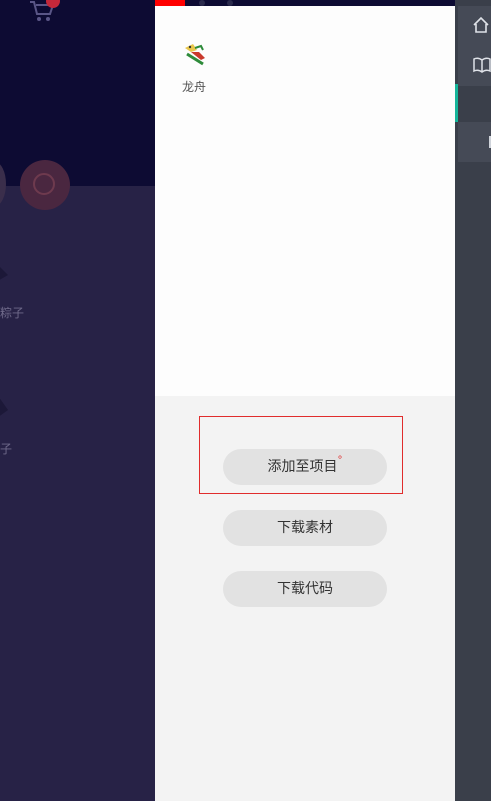 The width and height of the screenshot is (491, 801). I want to click on right-sidebar, so click(473, 400).